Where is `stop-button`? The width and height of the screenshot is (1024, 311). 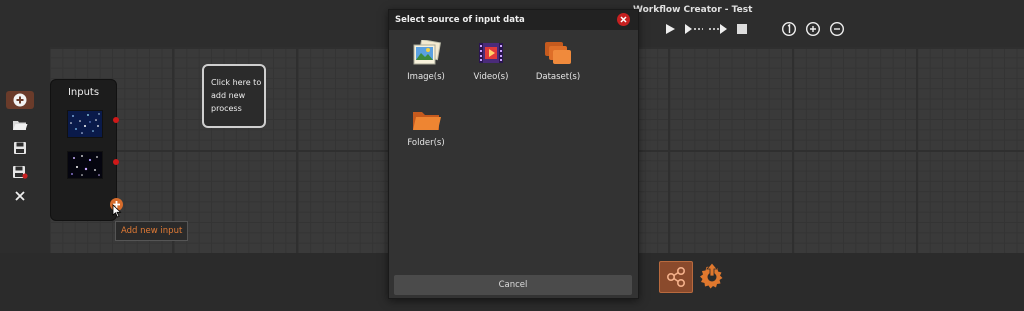 stop-button is located at coordinates (742, 29).